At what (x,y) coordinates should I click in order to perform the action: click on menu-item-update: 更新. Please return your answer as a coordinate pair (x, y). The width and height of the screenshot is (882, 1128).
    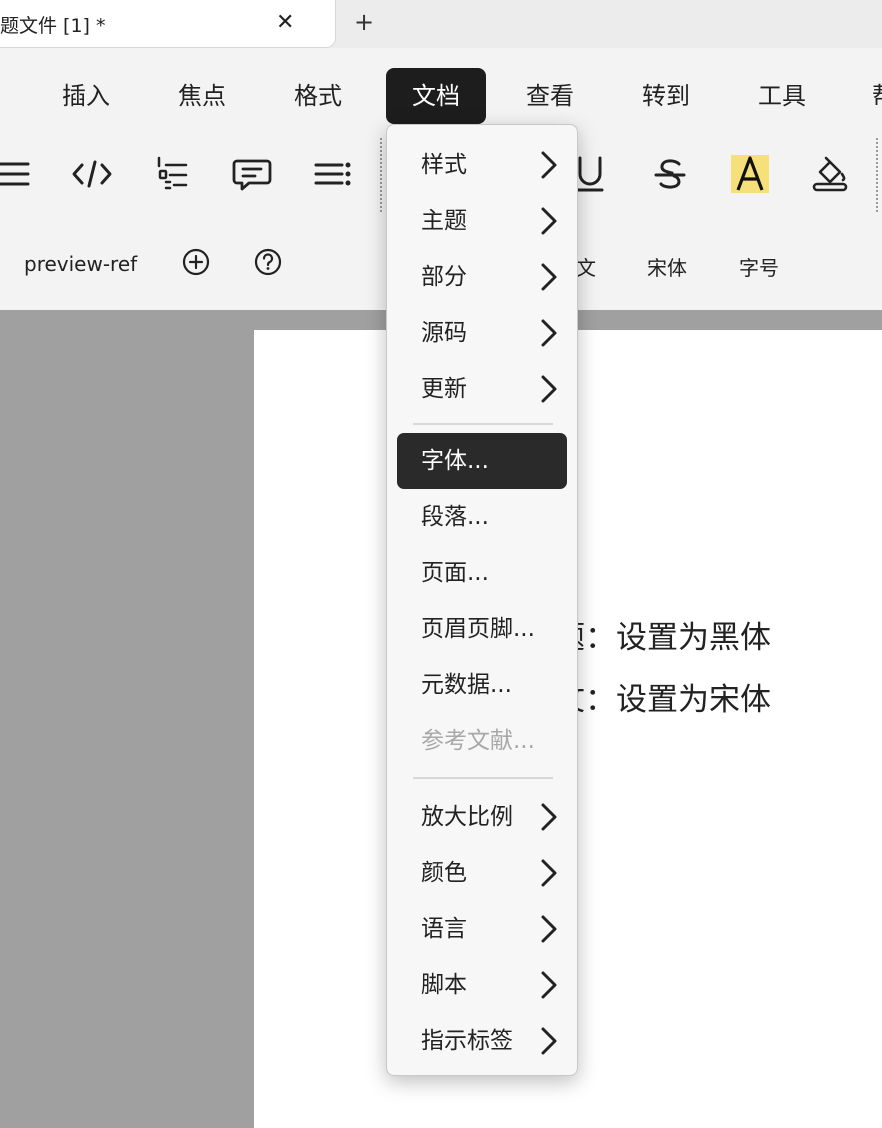
    Looking at the image, I should click on (482, 389).